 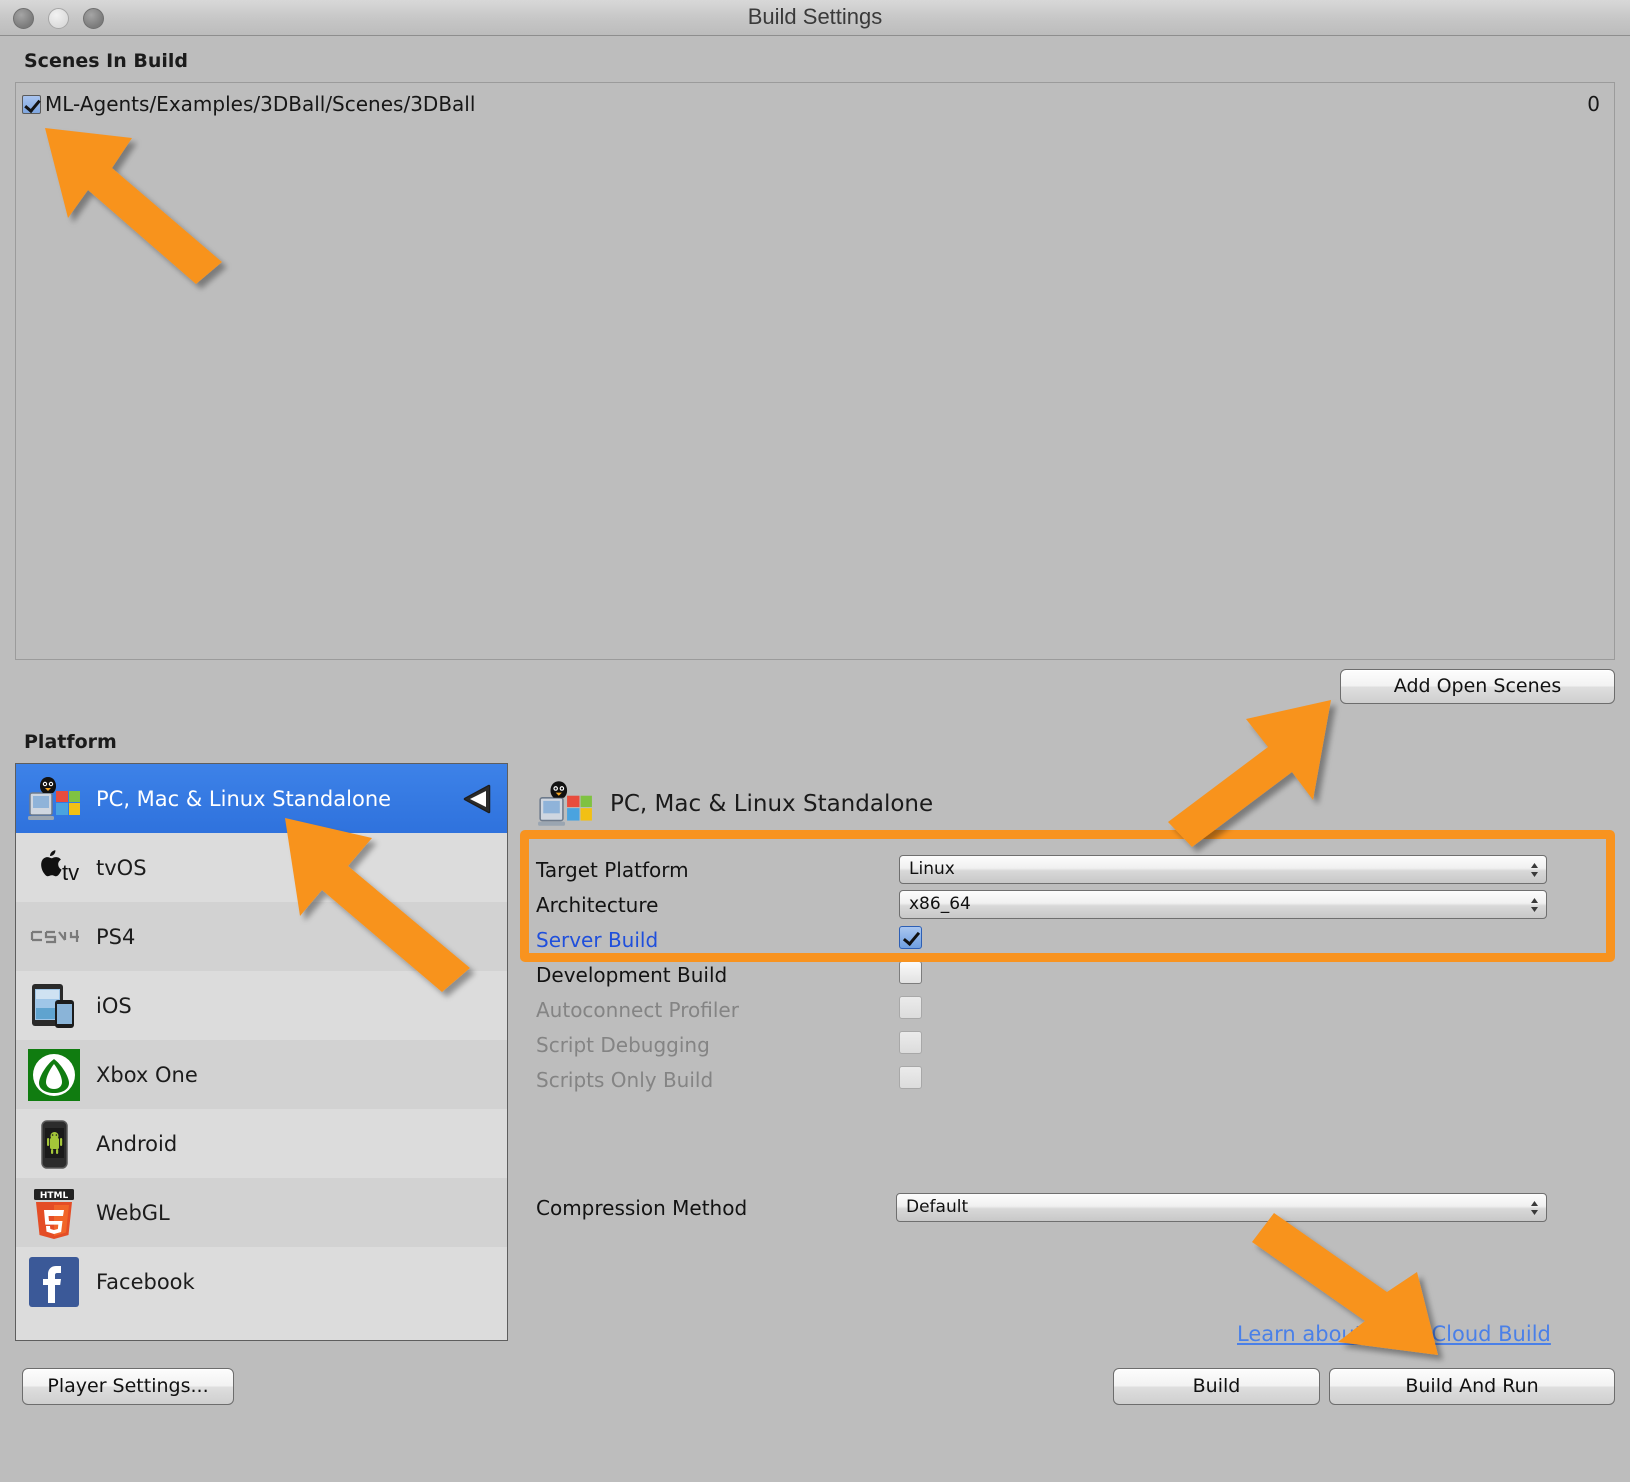 What do you see at coordinates (937, 1207) in the screenshot?
I see `compression-method-value: Default` at bounding box center [937, 1207].